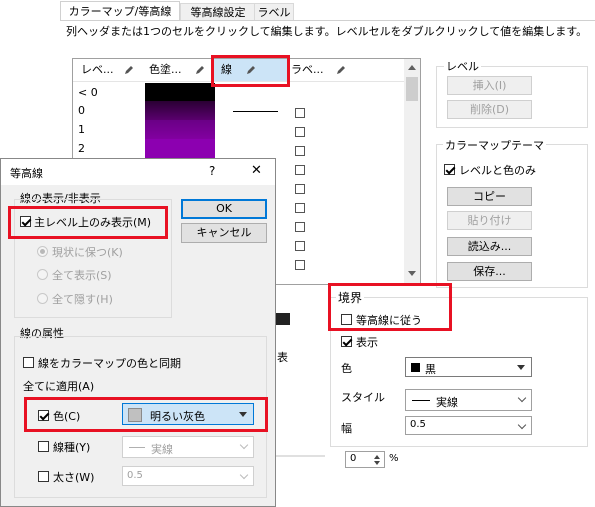  Describe the element at coordinates (188, 447) in the screenshot. I see `linetype-select: 実線` at that location.